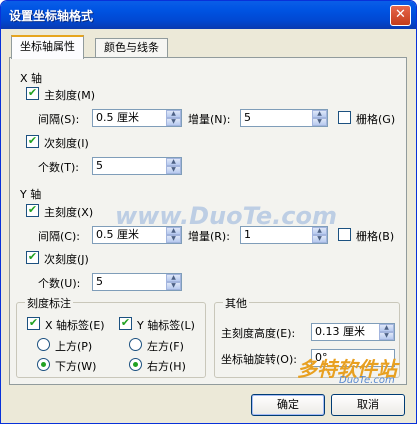 The height and width of the screenshot is (424, 417). I want to click on top-radio-label: 上方(P), so click(74, 346).